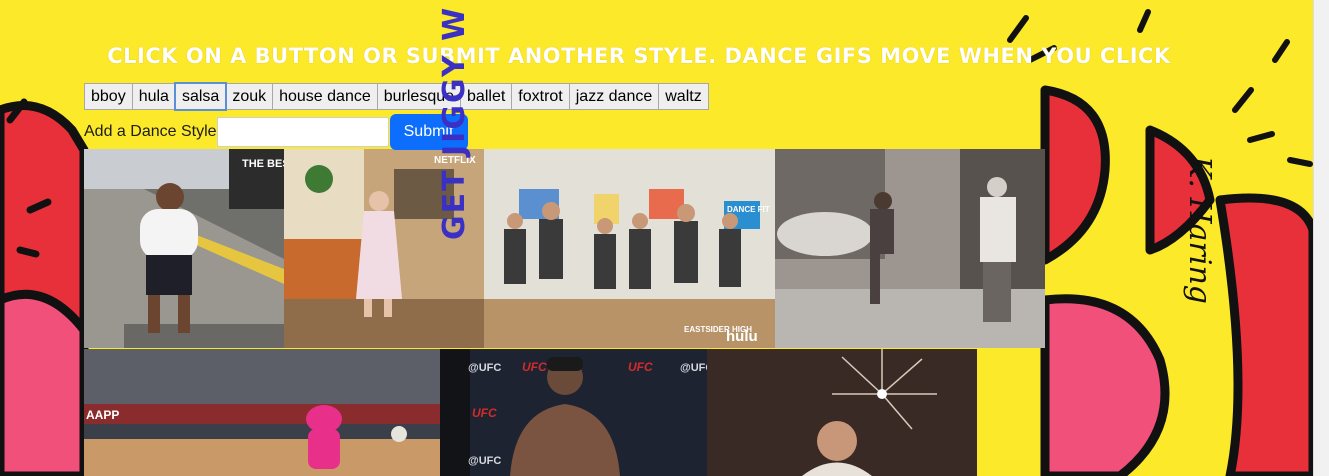  I want to click on dance-button-waltz: waltz, so click(683, 96).